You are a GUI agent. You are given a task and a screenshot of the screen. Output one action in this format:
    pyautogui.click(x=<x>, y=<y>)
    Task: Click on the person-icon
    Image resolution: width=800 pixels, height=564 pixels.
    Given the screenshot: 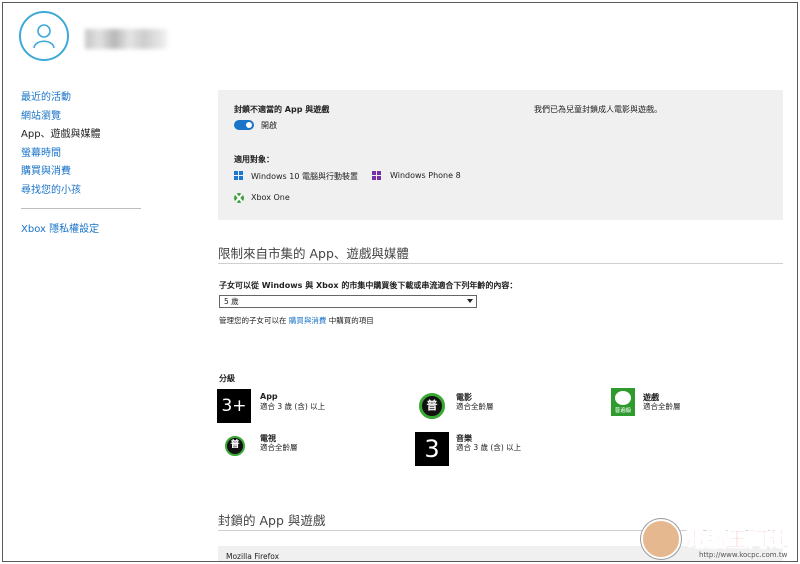 What is the action you would take?
    pyautogui.click(x=44, y=36)
    